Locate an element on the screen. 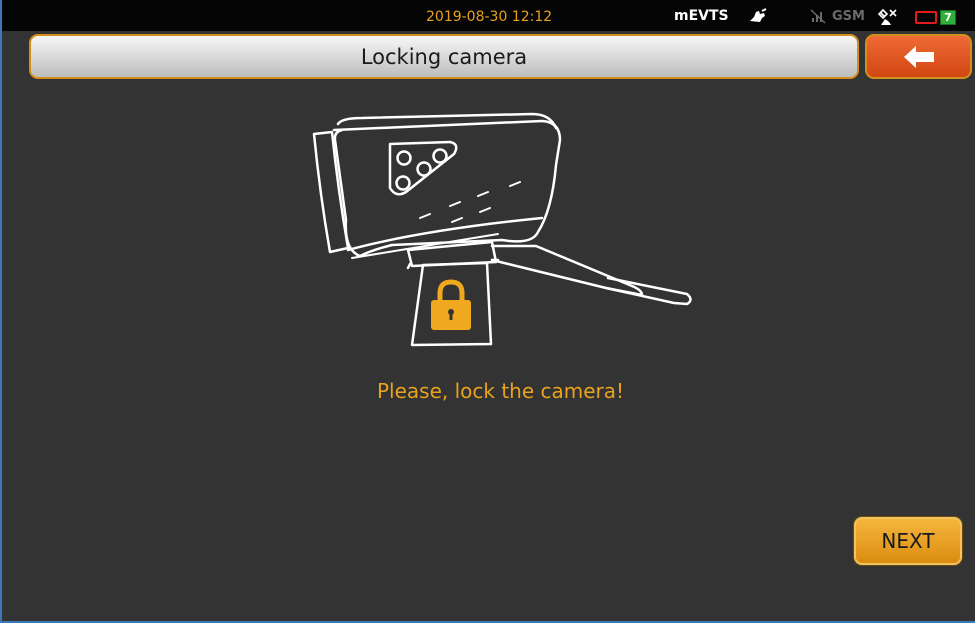  instruction-text: Please, lock the camera! is located at coordinates (500, 391).